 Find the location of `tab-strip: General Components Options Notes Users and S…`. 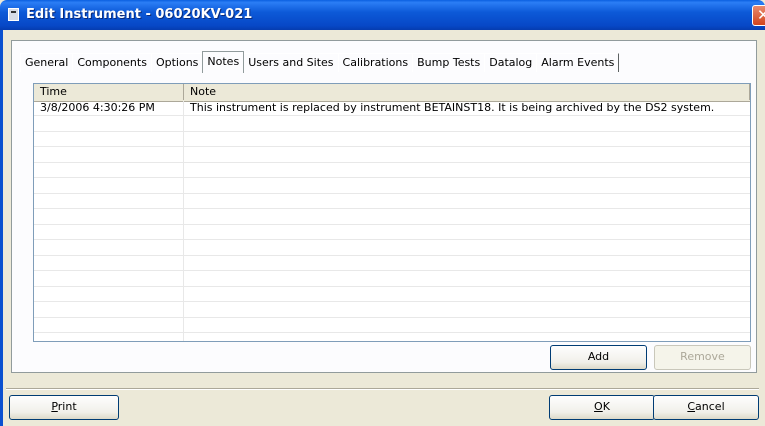

tab-strip: General Components Options Notes Users and S… is located at coordinates (320, 61).